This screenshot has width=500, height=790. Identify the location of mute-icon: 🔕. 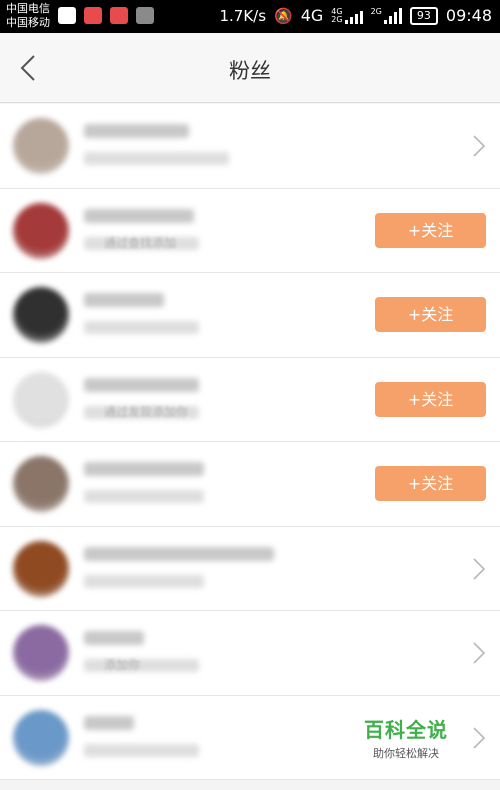
(283, 15).